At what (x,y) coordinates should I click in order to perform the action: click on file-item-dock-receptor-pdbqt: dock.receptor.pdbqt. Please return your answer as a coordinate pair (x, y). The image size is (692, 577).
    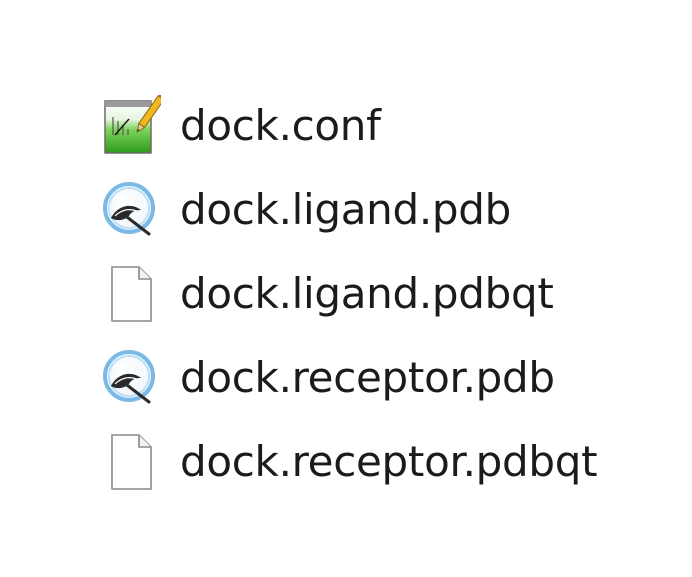
    Looking at the image, I should click on (380, 462).